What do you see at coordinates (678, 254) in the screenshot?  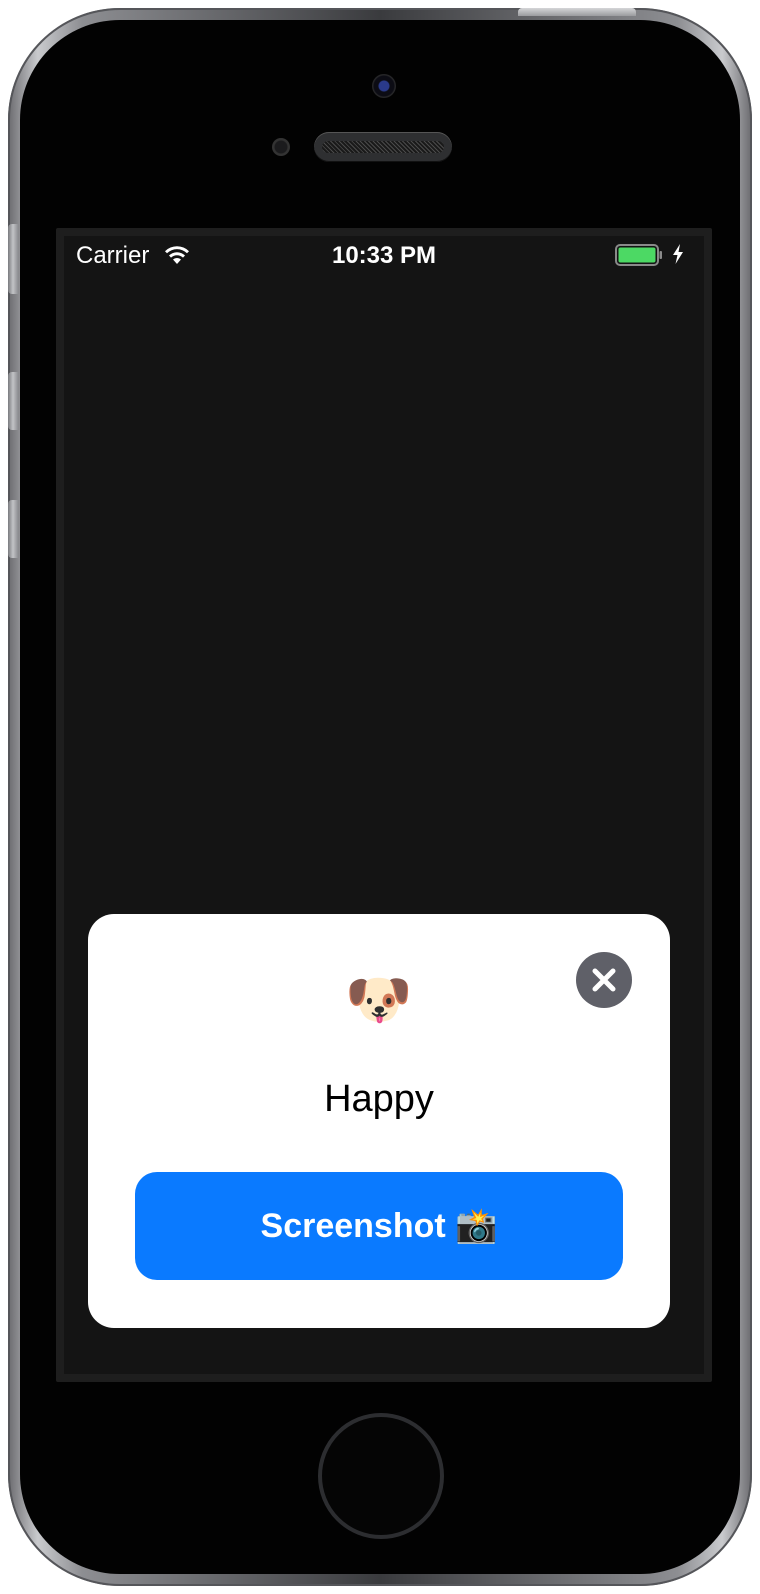 I see `charging-icon` at bounding box center [678, 254].